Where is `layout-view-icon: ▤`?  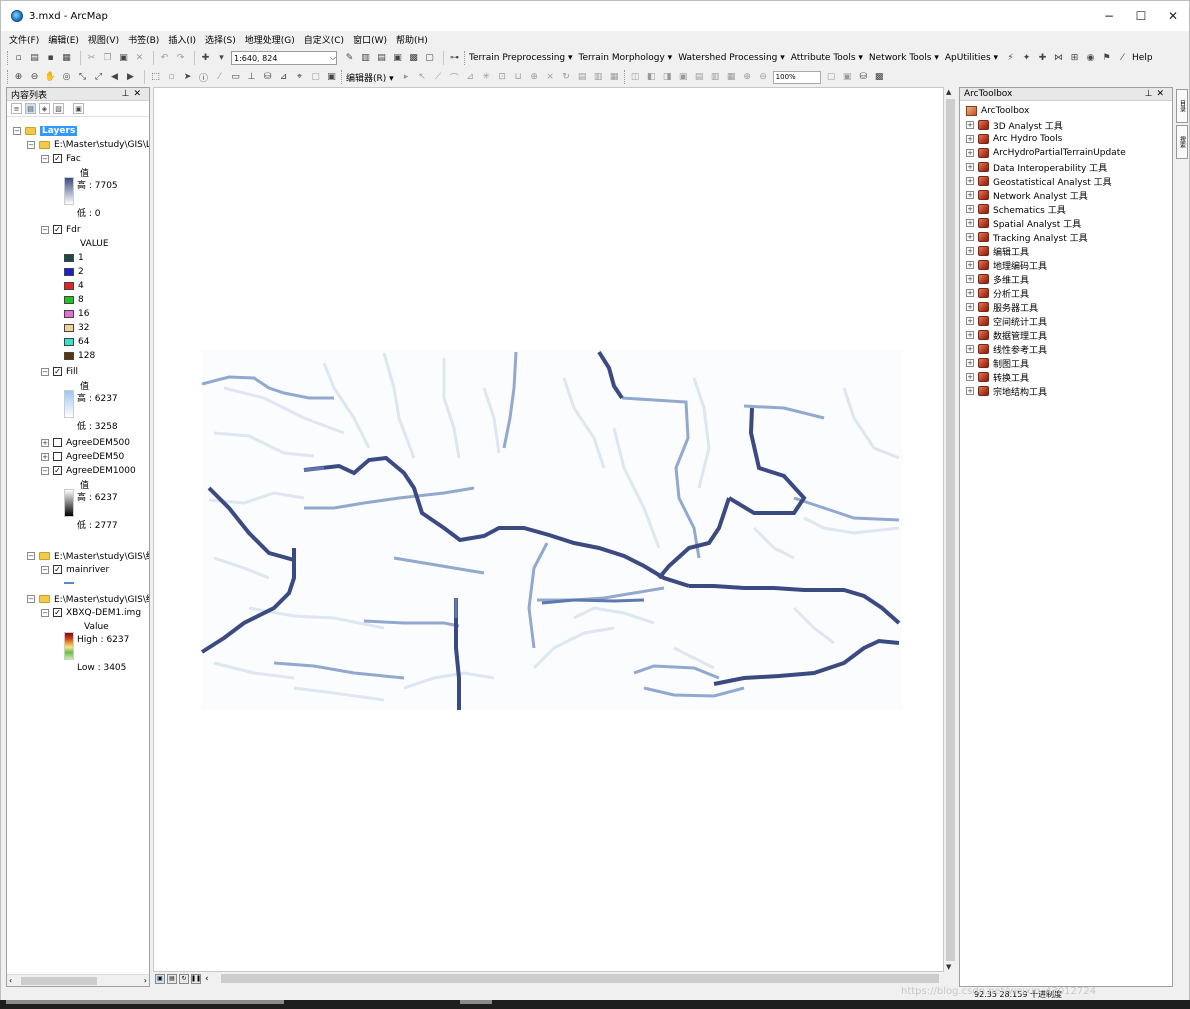
layout-view-icon: ▤ is located at coordinates (172, 978).